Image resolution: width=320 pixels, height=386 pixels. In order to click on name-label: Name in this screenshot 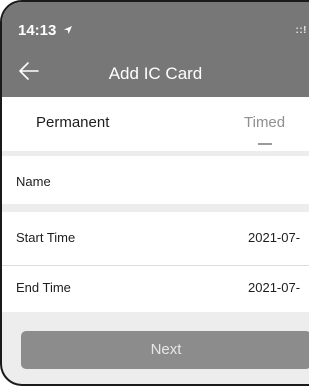, I will do `click(33, 181)`.